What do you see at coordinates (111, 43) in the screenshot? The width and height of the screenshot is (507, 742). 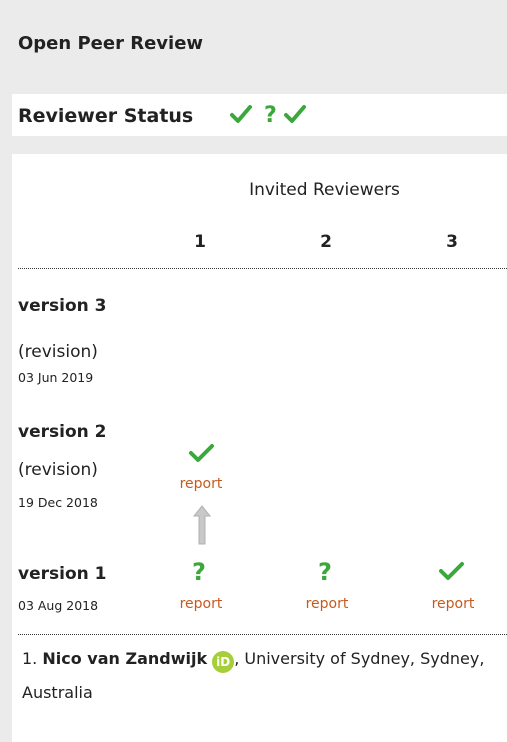 I see `page-title: Open Peer Review` at bounding box center [111, 43].